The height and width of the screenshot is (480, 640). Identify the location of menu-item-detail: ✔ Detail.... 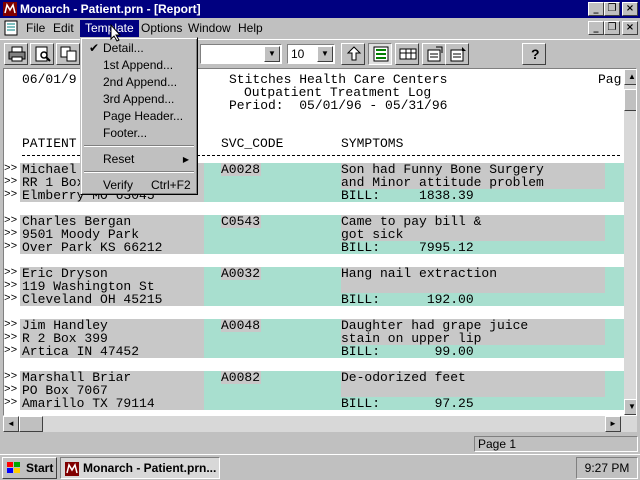
(139, 48).